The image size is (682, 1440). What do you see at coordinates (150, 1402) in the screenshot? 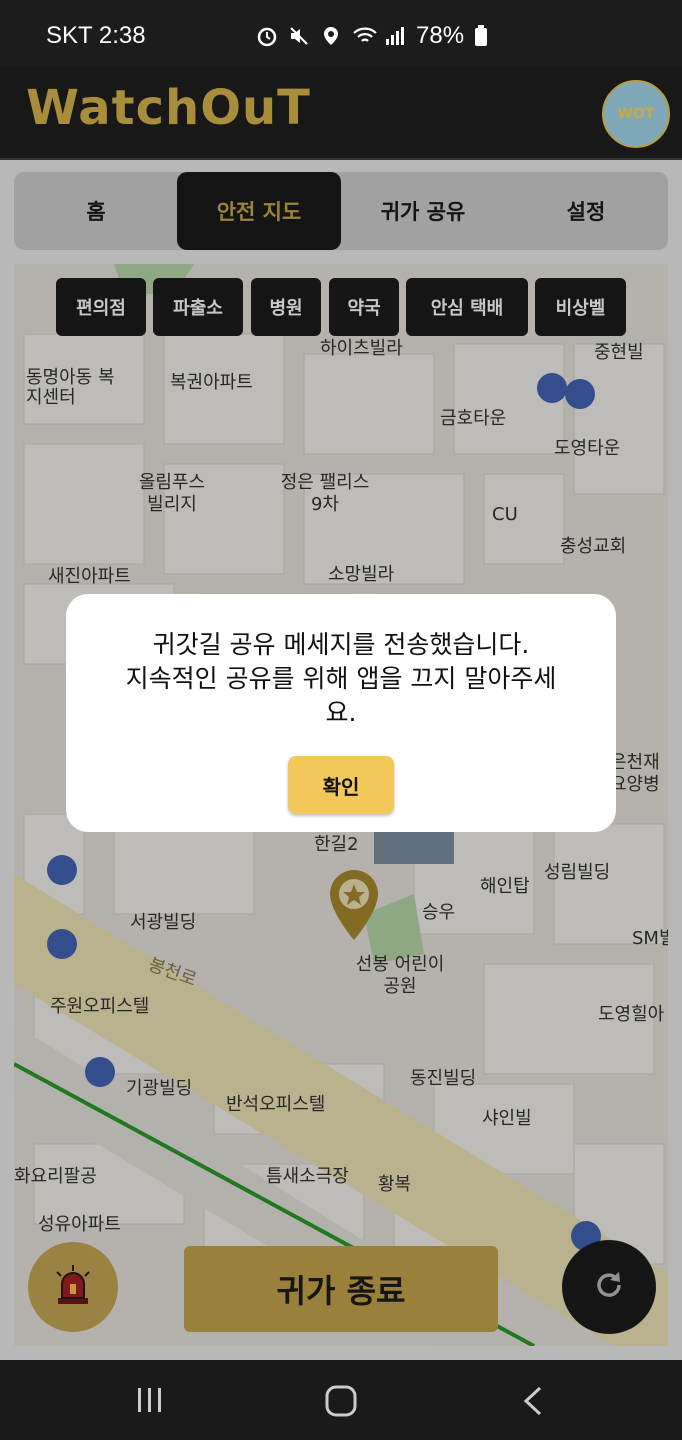
I see `recent-apps-icon` at bounding box center [150, 1402].